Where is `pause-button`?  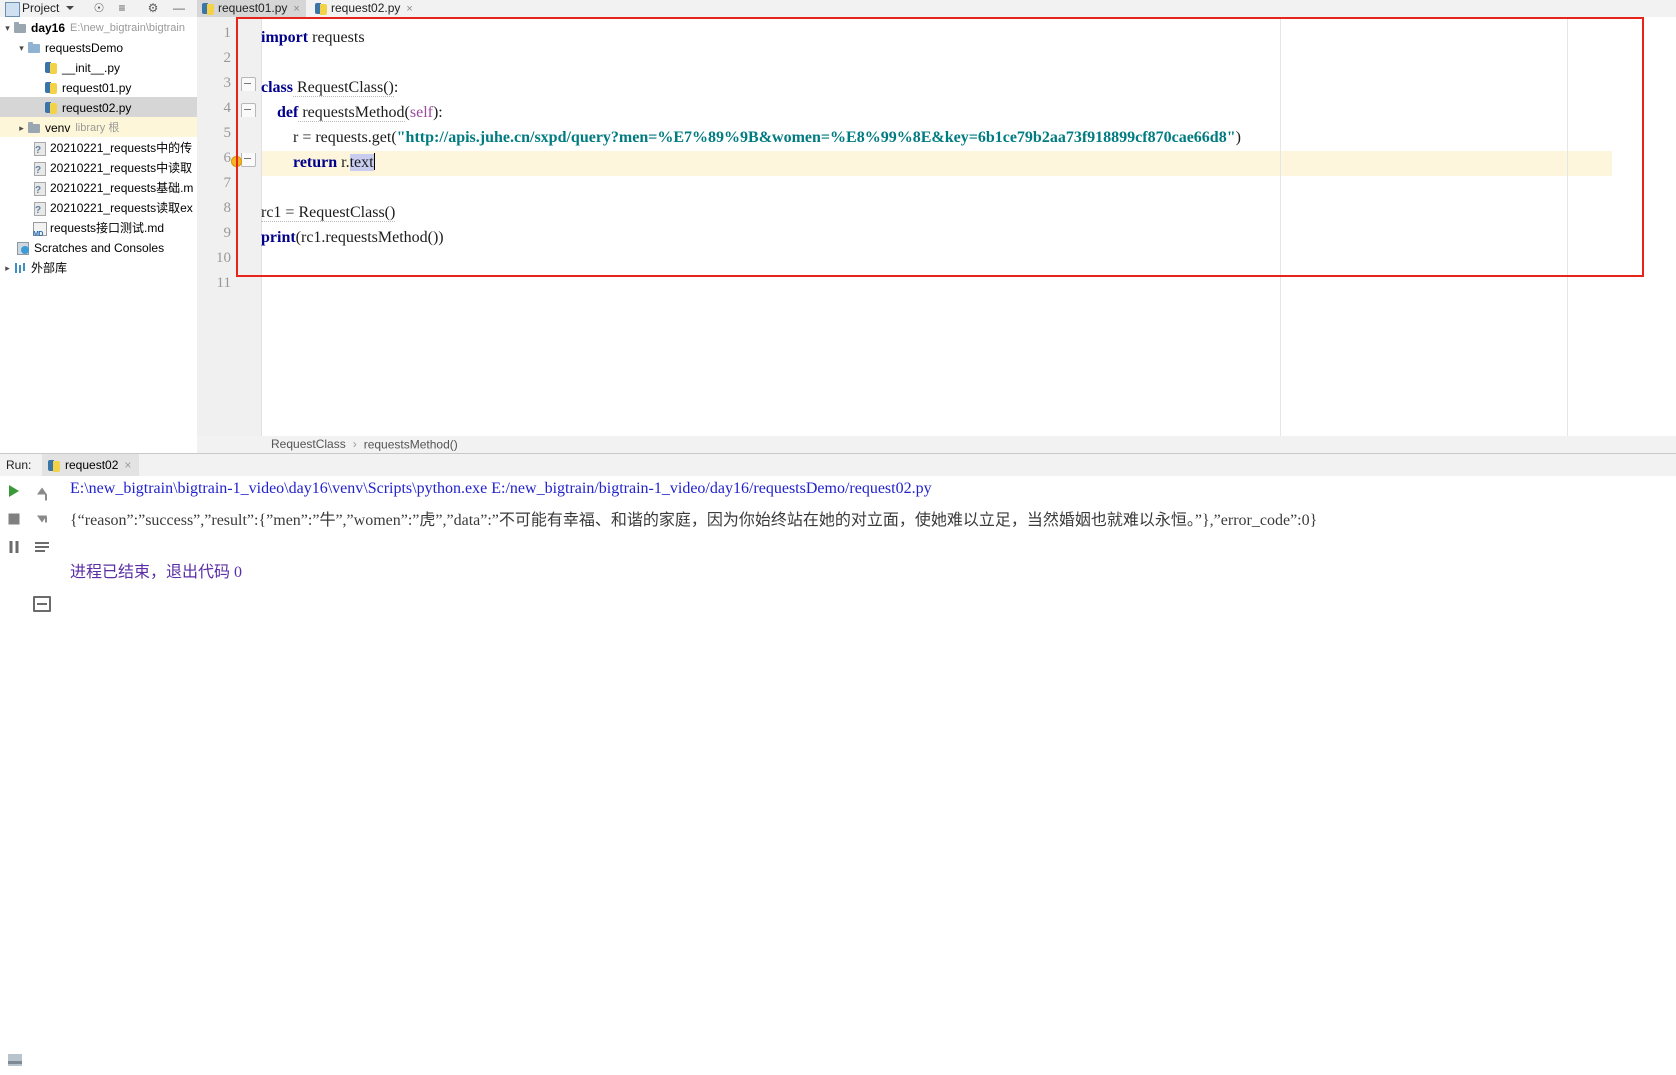 pause-button is located at coordinates (14, 547).